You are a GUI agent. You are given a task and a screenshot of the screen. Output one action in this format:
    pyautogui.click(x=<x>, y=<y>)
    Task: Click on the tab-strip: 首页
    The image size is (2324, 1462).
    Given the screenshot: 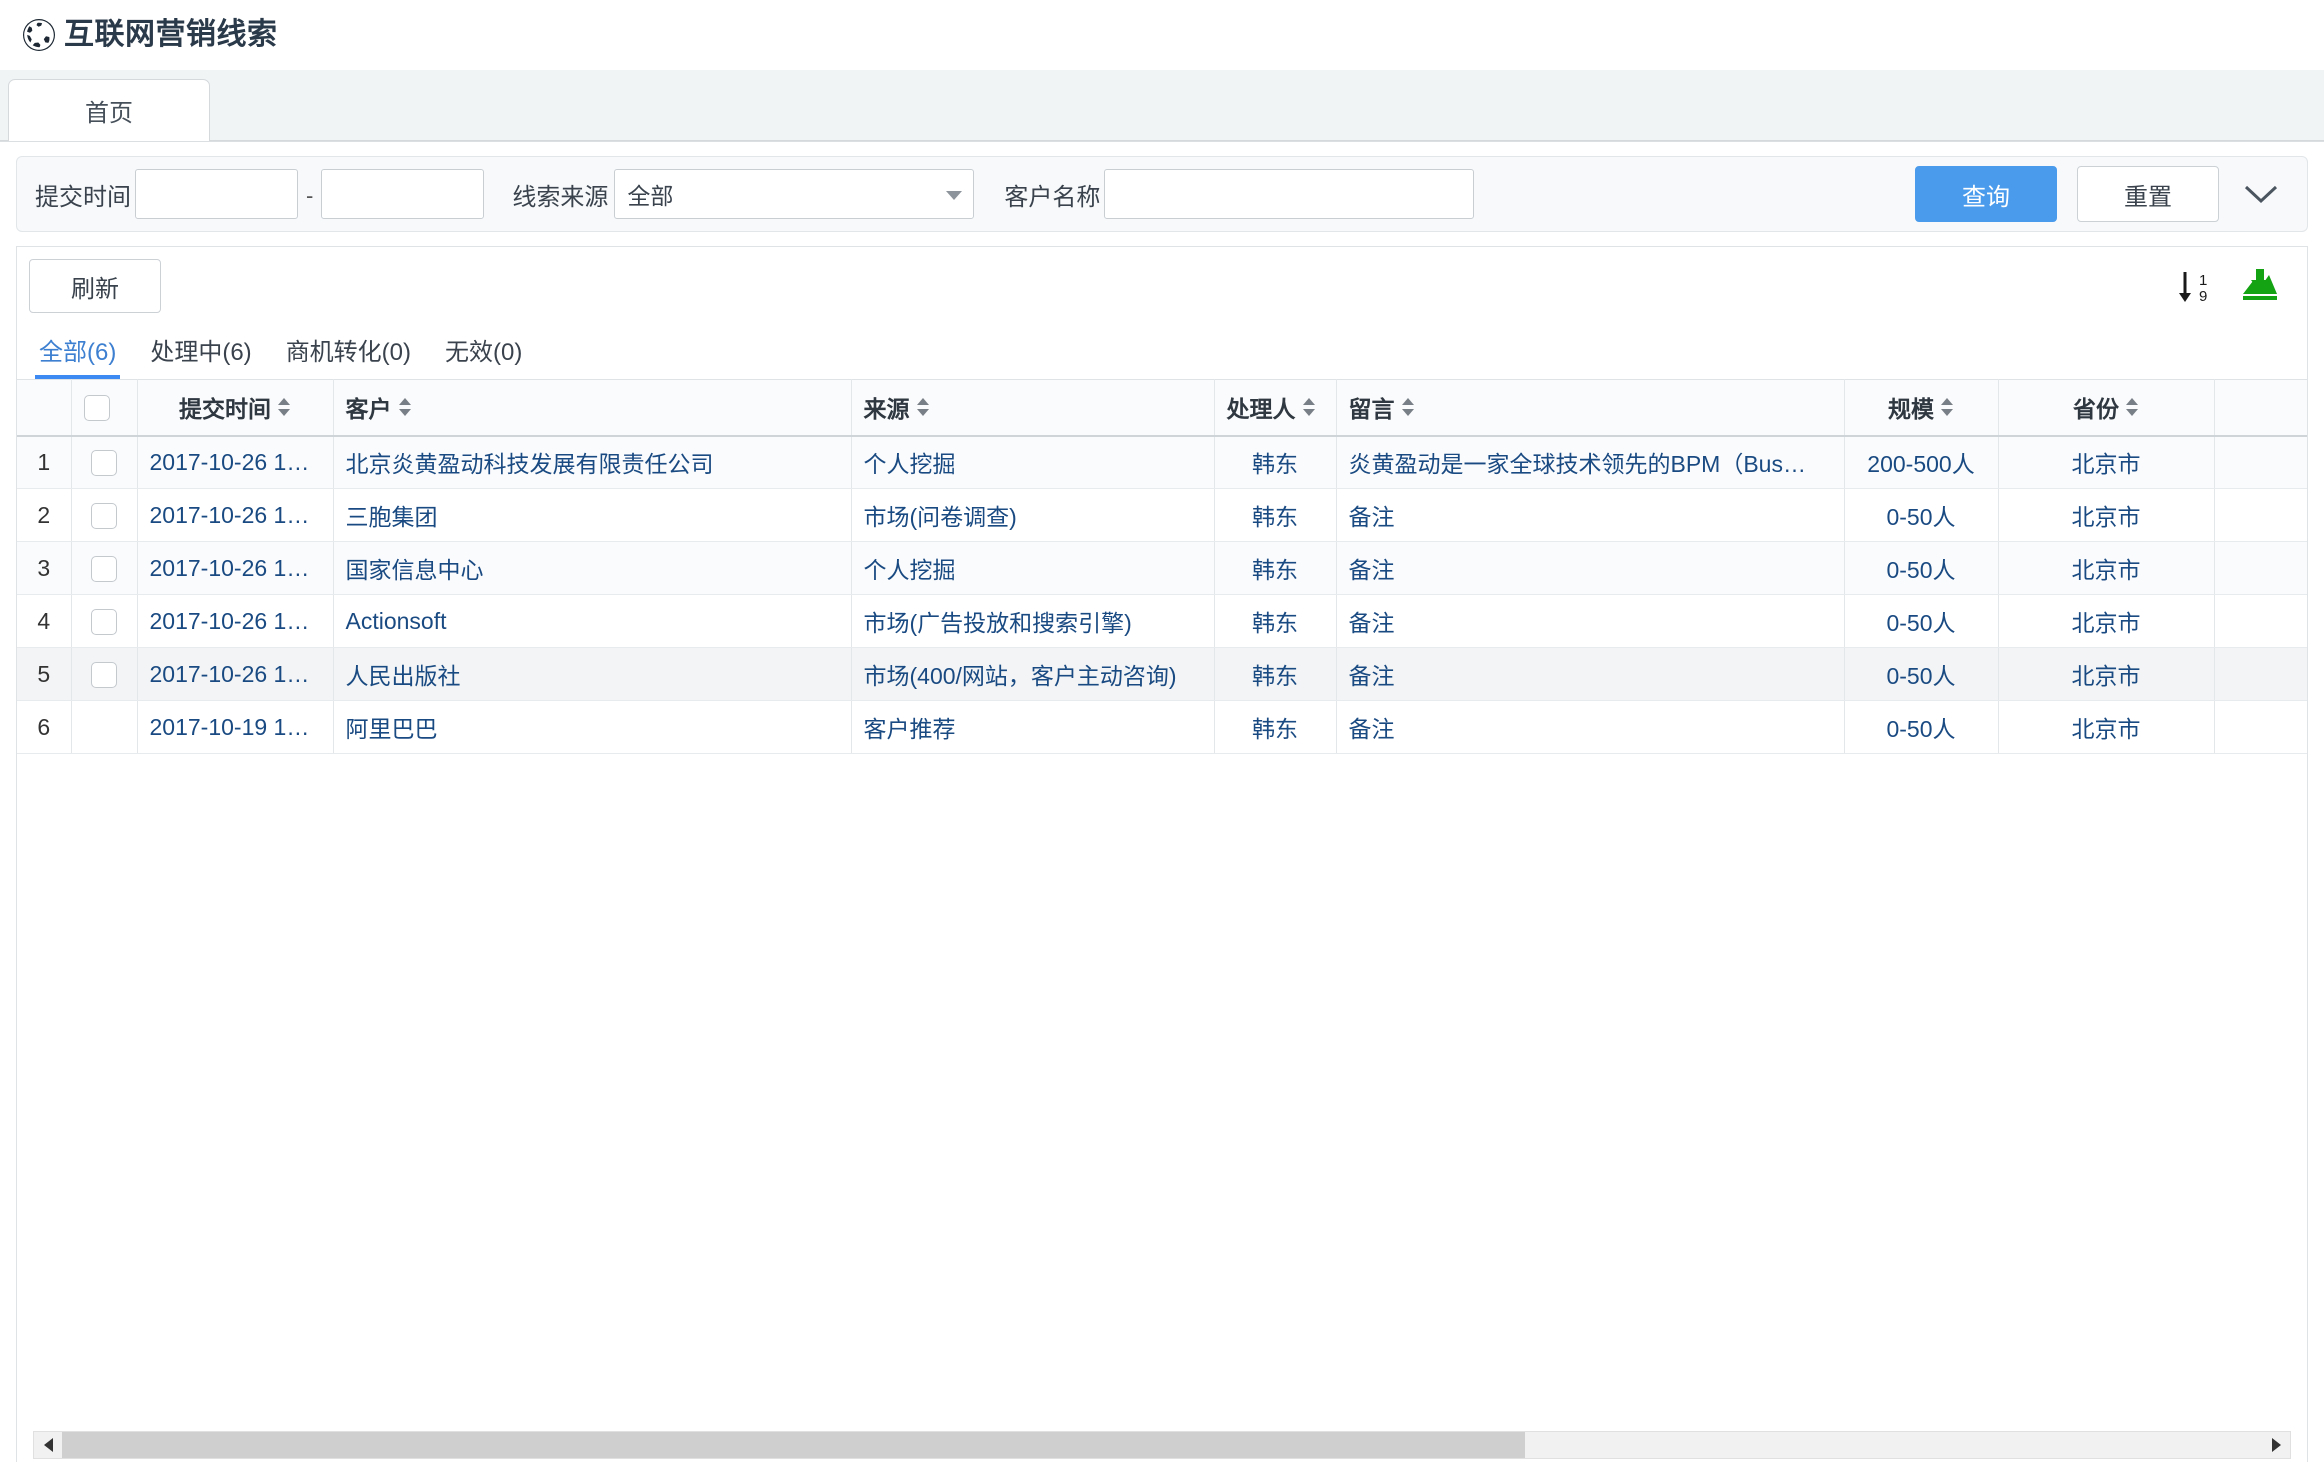 What is the action you would take?
    pyautogui.click(x=1162, y=106)
    